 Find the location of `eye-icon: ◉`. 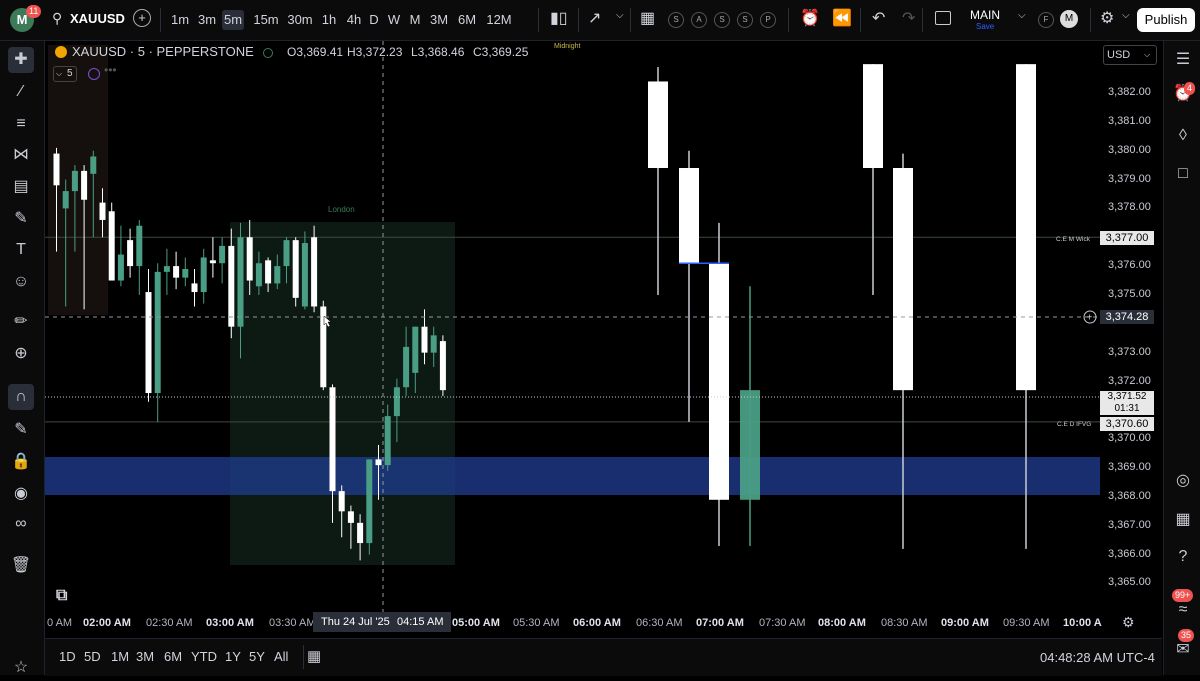

eye-icon: ◉ is located at coordinates (21, 494).